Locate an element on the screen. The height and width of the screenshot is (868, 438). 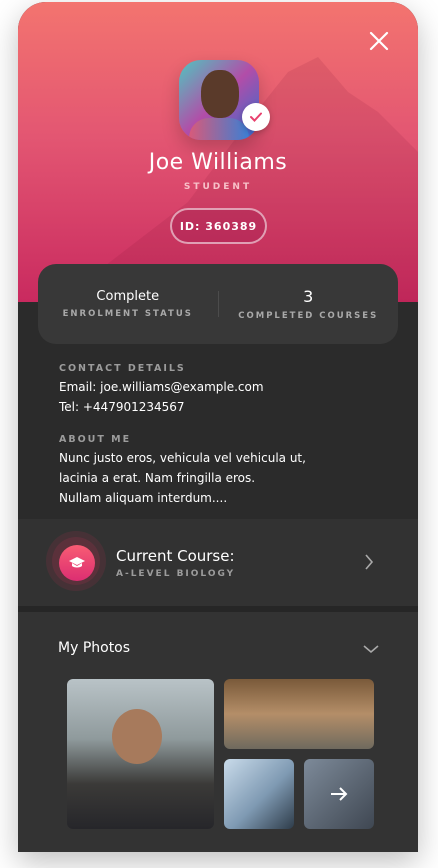
stat-label: ENROLMENT STATUS is located at coordinates (127, 314).